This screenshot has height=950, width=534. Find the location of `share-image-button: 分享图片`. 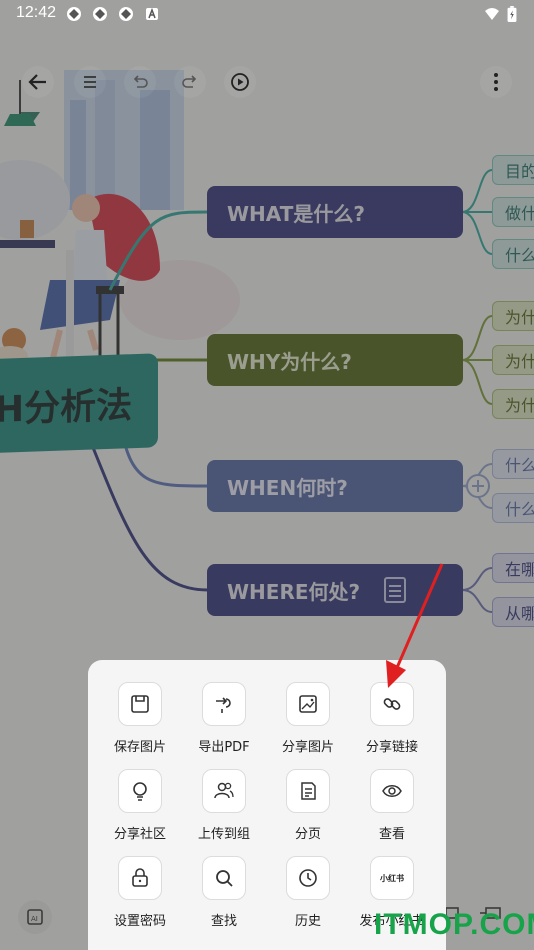

share-image-button: 分享图片 is located at coordinates (308, 724).